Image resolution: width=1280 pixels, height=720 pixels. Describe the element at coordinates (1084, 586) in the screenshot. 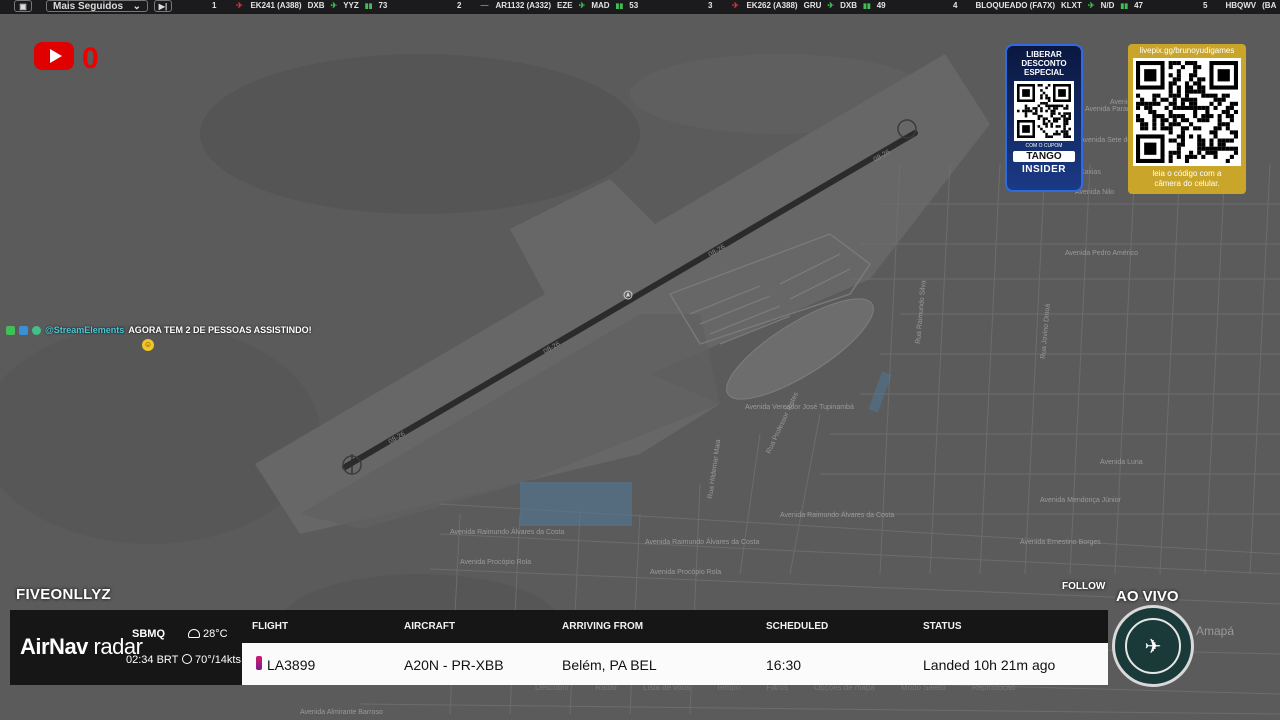

I see `follow-label: FOLLOW` at that location.